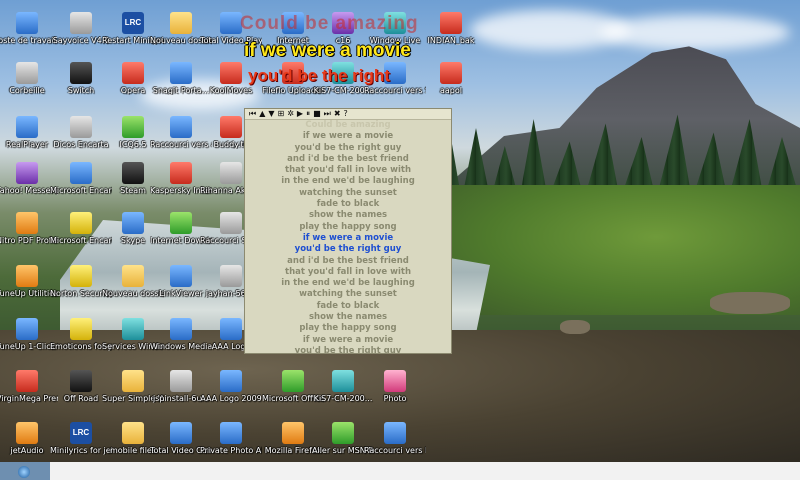 The height and width of the screenshot is (480, 800). What do you see at coordinates (308, 114) in the screenshot?
I see `lyrics-toolbar-button: ⏸` at bounding box center [308, 114].